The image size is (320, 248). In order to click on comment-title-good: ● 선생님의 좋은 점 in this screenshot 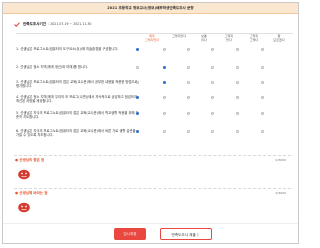, I will do `click(30, 160)`.